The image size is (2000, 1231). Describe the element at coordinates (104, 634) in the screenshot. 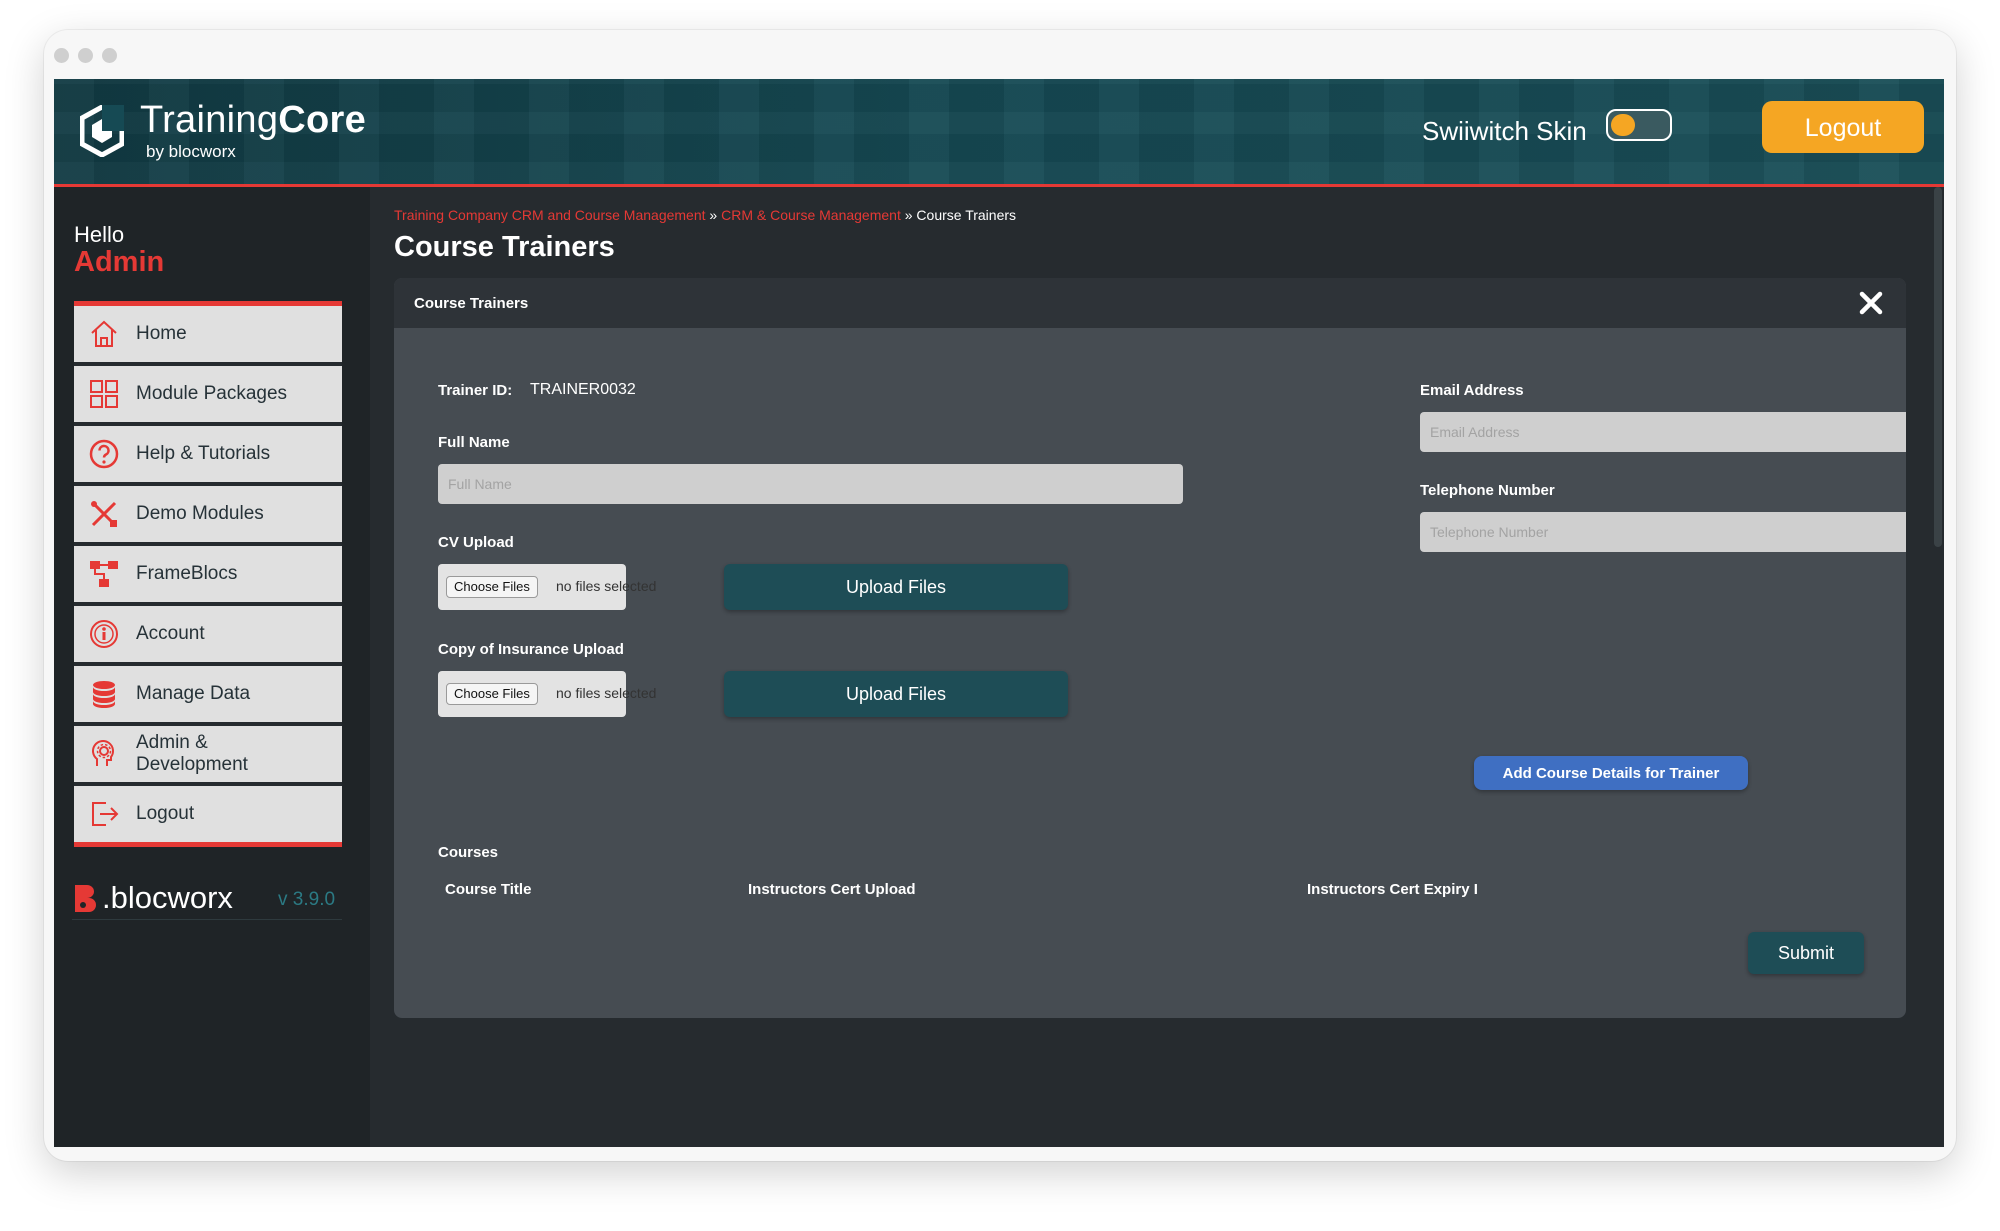

I see `account-icon` at that location.